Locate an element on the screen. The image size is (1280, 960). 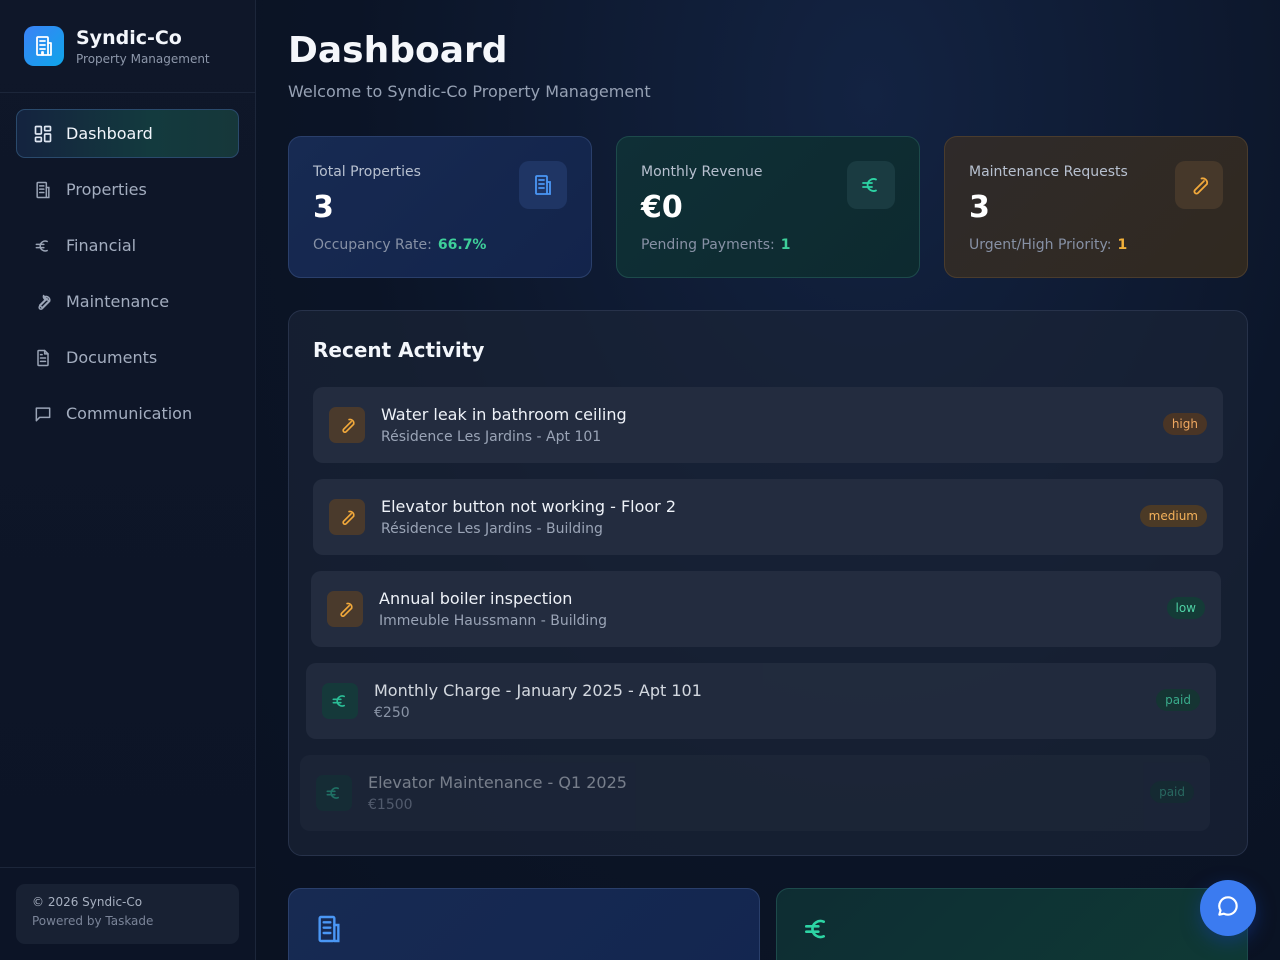
stat-footer: Pending Payments: 1 is located at coordinates (768, 245).